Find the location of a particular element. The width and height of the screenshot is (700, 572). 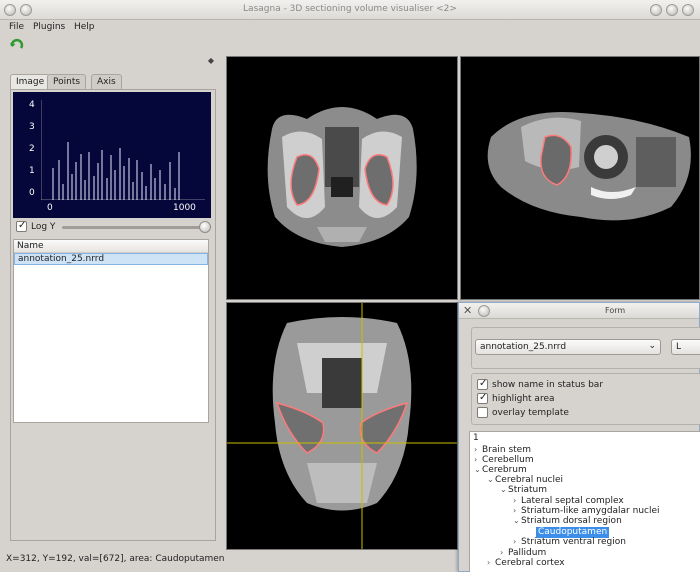

tree-item-striatum: ⌄Striatum is located at coordinates (523, 490).